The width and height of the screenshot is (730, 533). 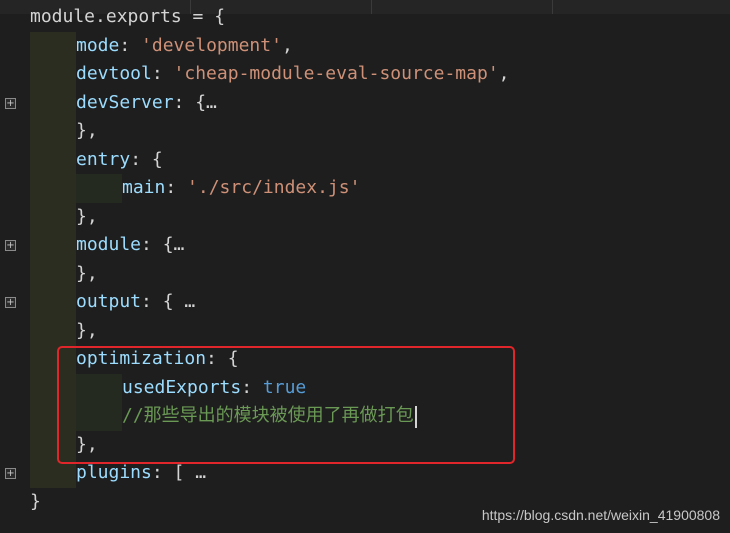 I want to click on code-token: './src/index.js', so click(x=274, y=187).